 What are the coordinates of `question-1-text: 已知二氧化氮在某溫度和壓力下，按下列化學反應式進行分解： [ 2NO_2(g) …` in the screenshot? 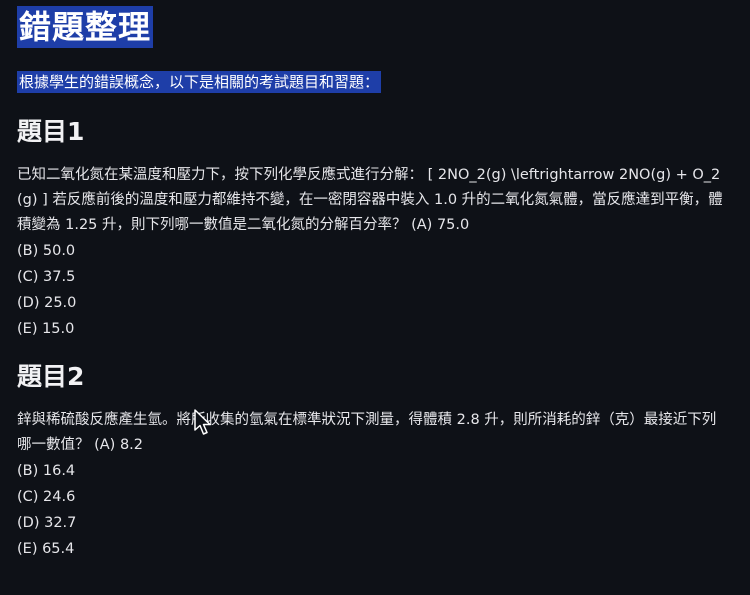 It's located at (370, 200).